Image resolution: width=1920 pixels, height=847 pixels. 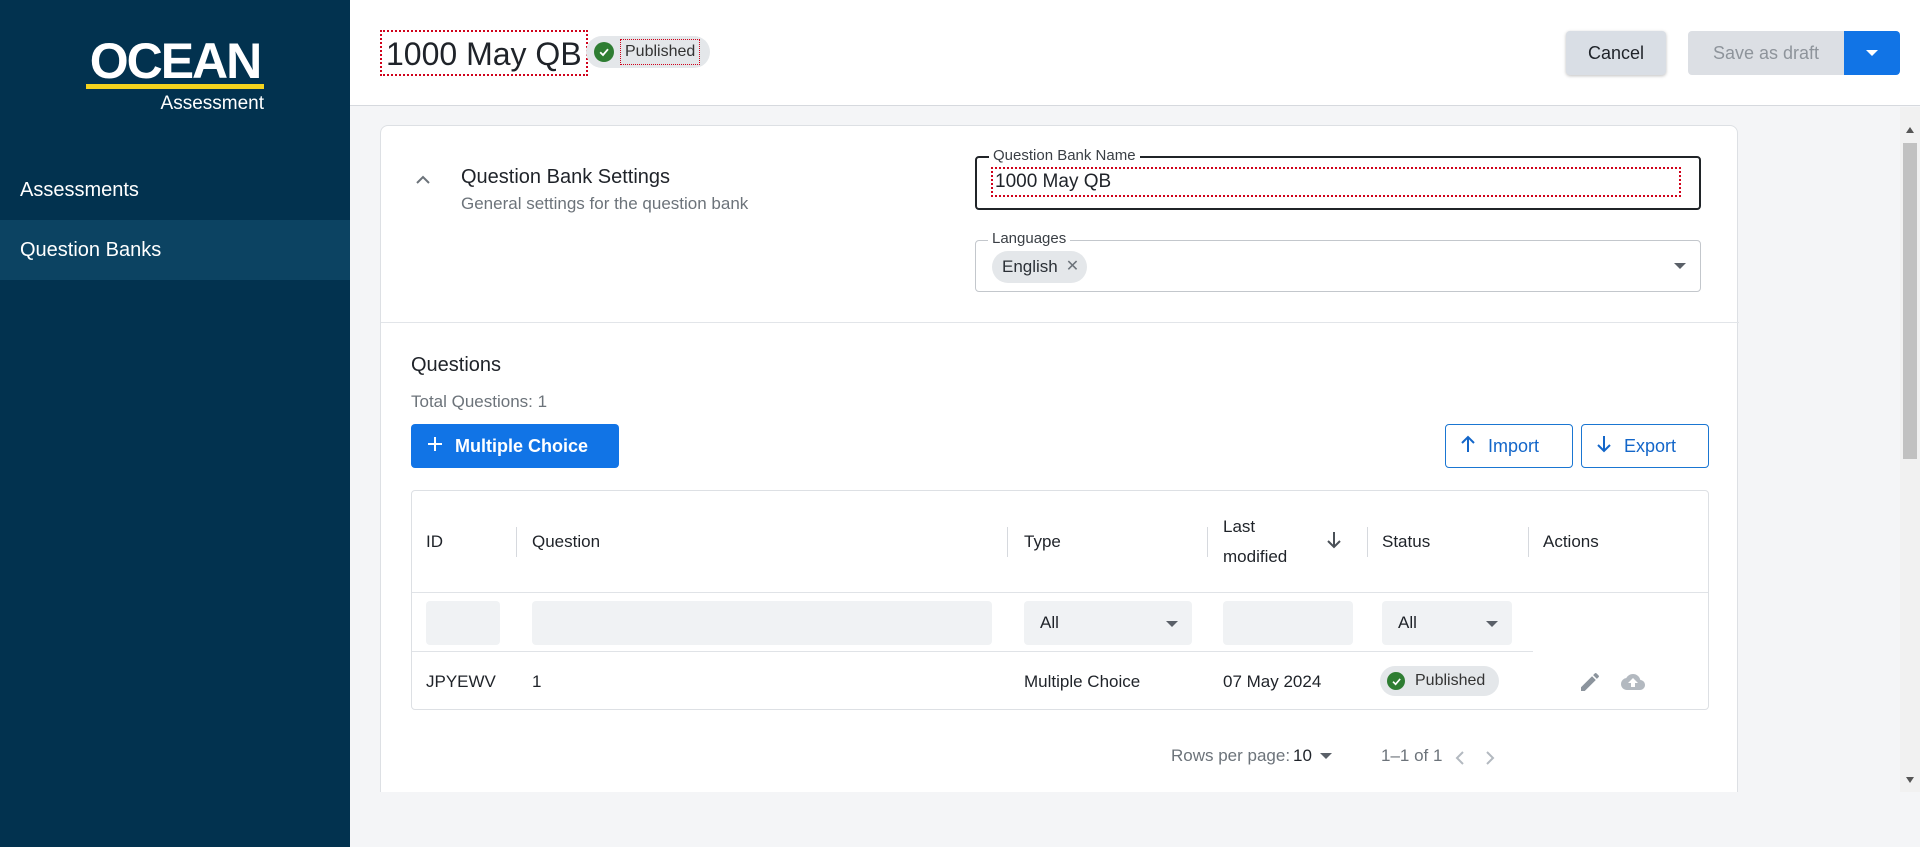 What do you see at coordinates (175, 250) in the screenshot?
I see `sidebar-item-question-banks: Question Banks` at bounding box center [175, 250].